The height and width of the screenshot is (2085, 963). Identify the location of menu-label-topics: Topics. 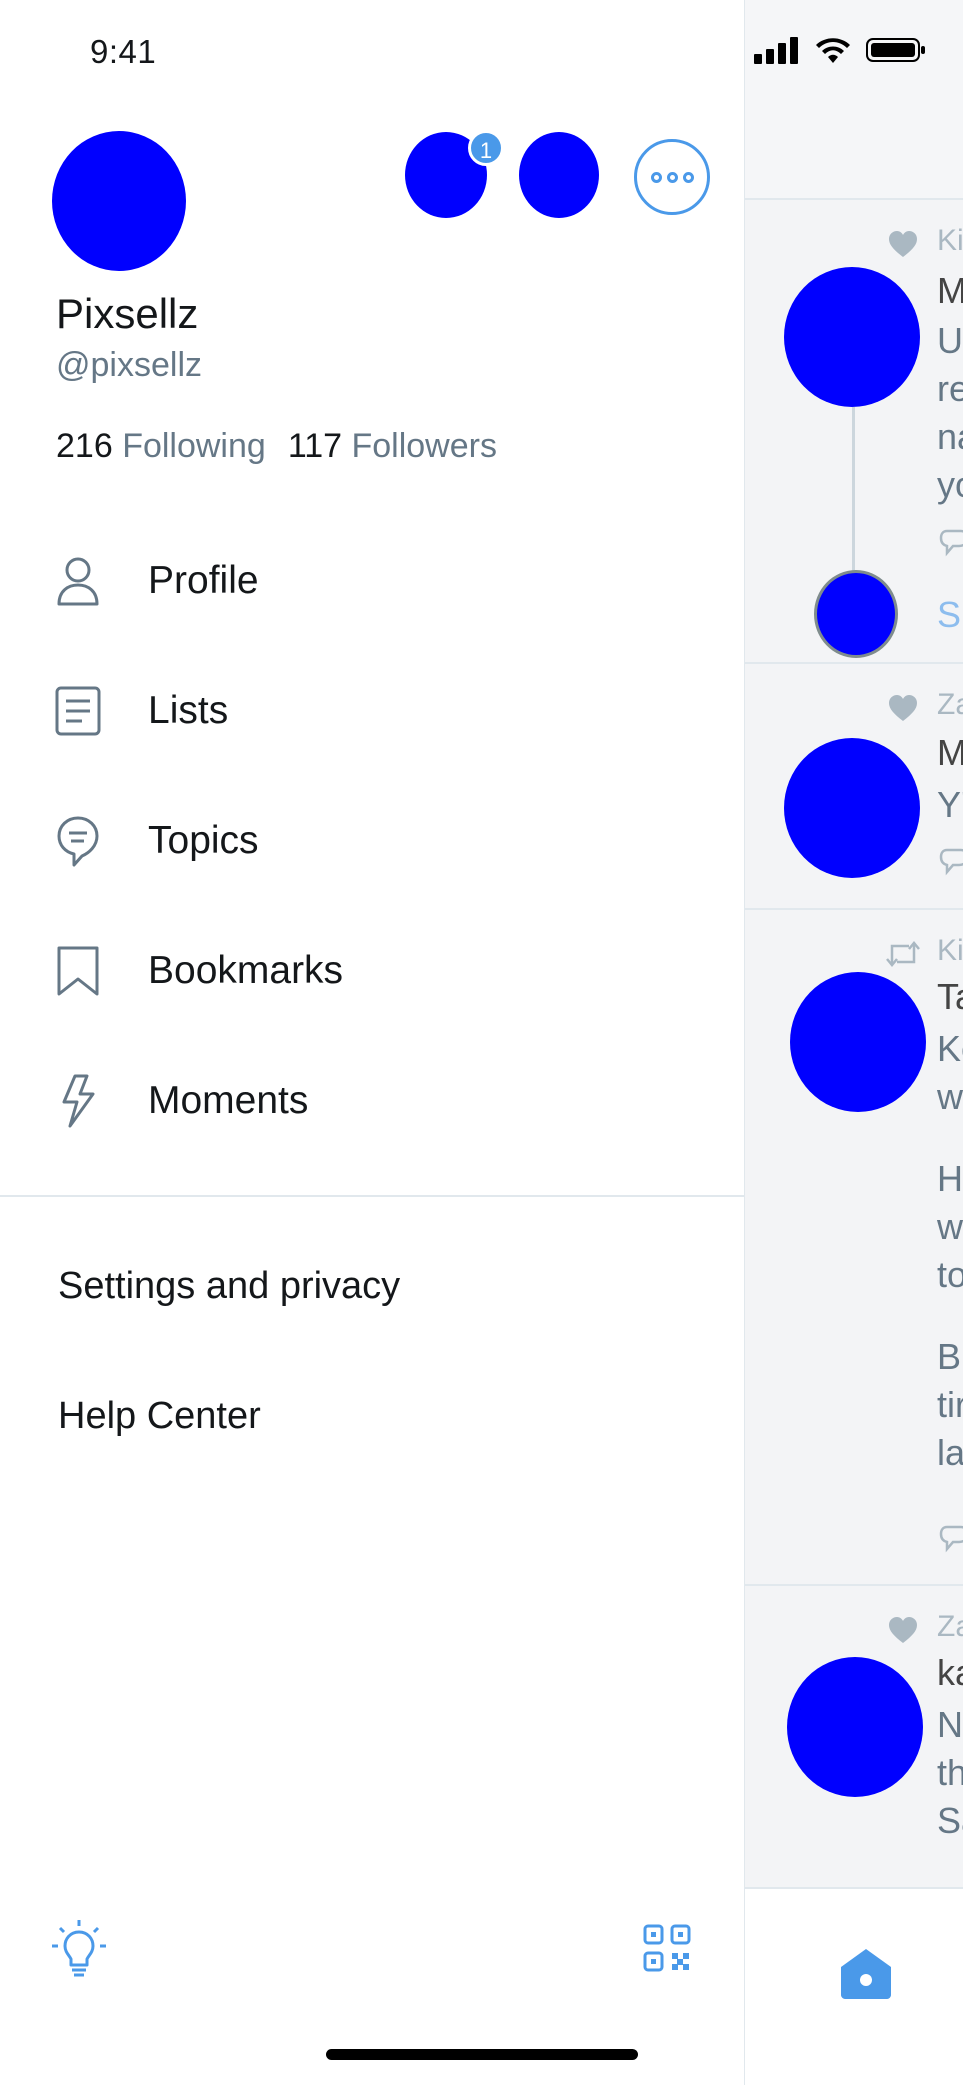
(203, 840).